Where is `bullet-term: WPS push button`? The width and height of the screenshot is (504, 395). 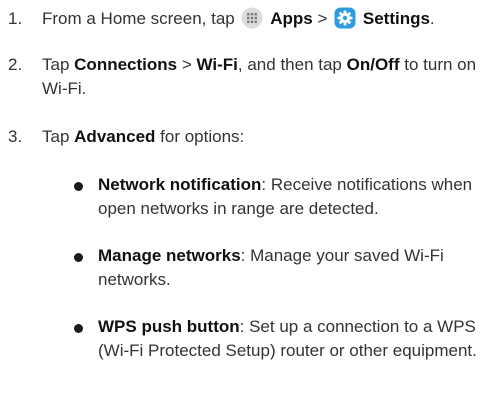
bullet-term: WPS push button is located at coordinates (169, 326).